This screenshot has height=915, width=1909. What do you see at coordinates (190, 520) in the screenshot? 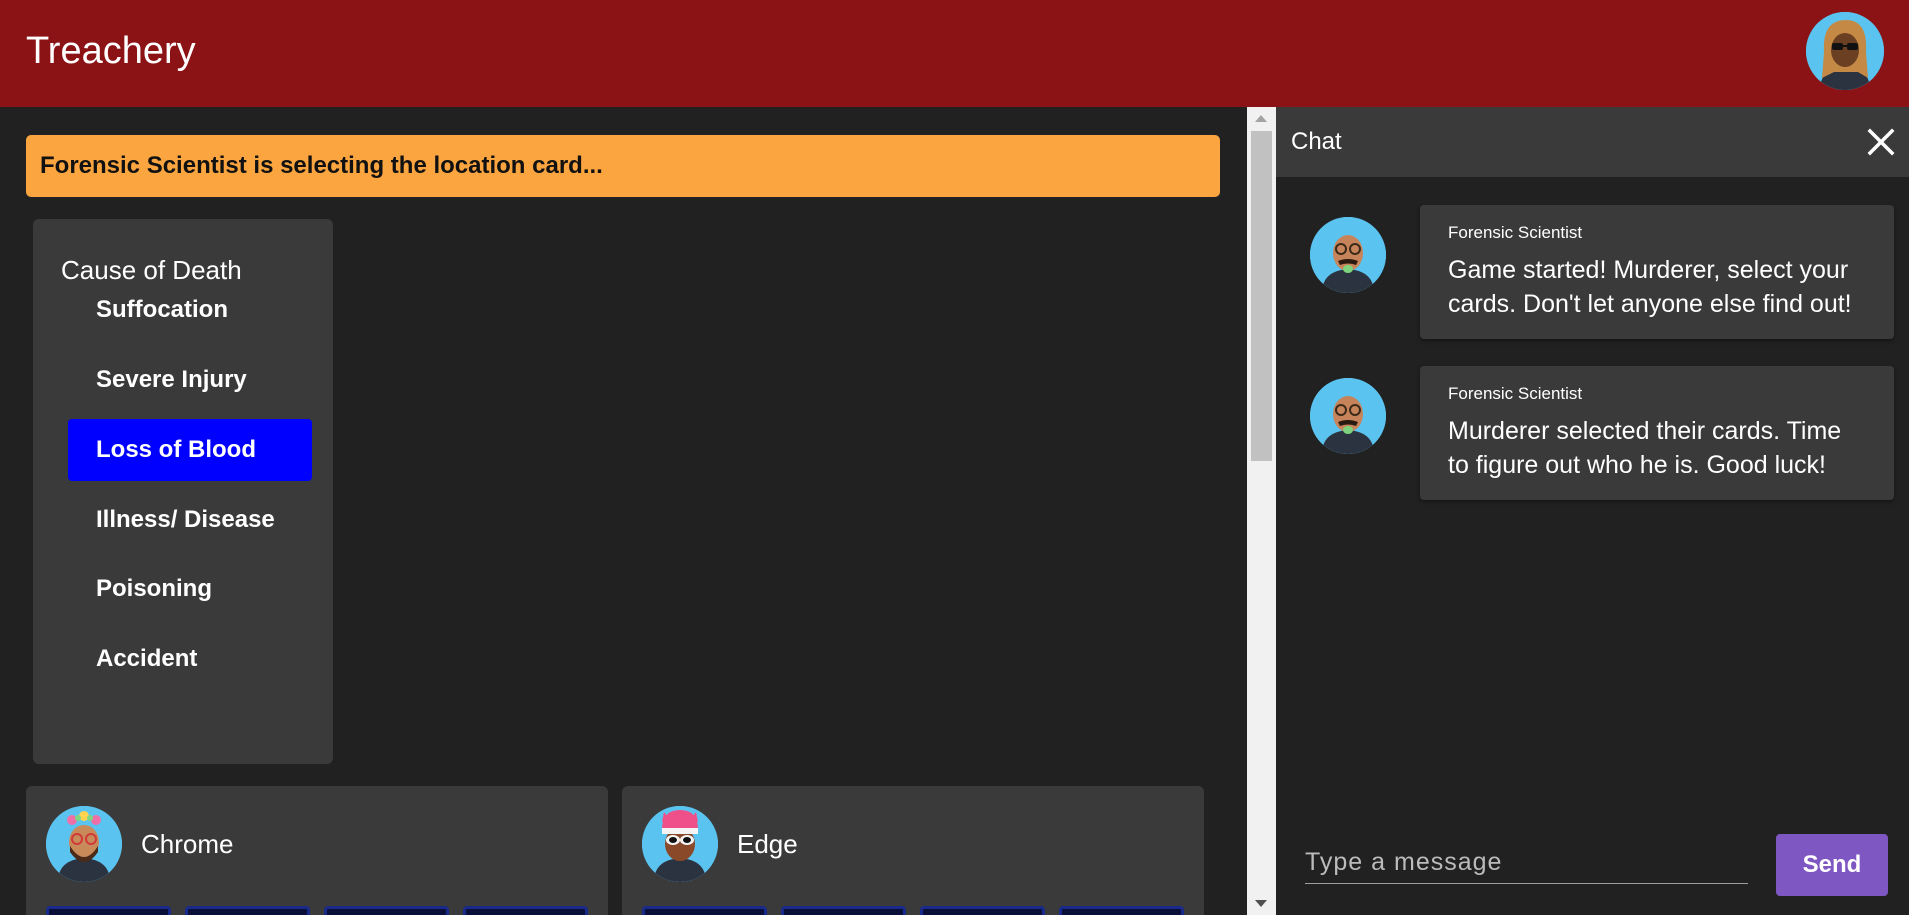
I see `cause-option-illness-disease: Illness/ Disease` at bounding box center [190, 520].